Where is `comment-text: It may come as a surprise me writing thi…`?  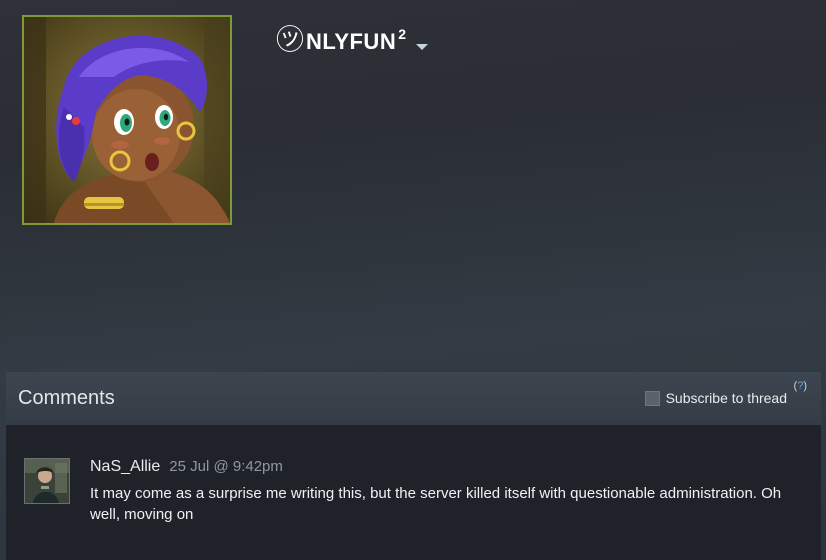
comment-text: It may come as a surprise me writing thi… is located at coordinates (436, 504).